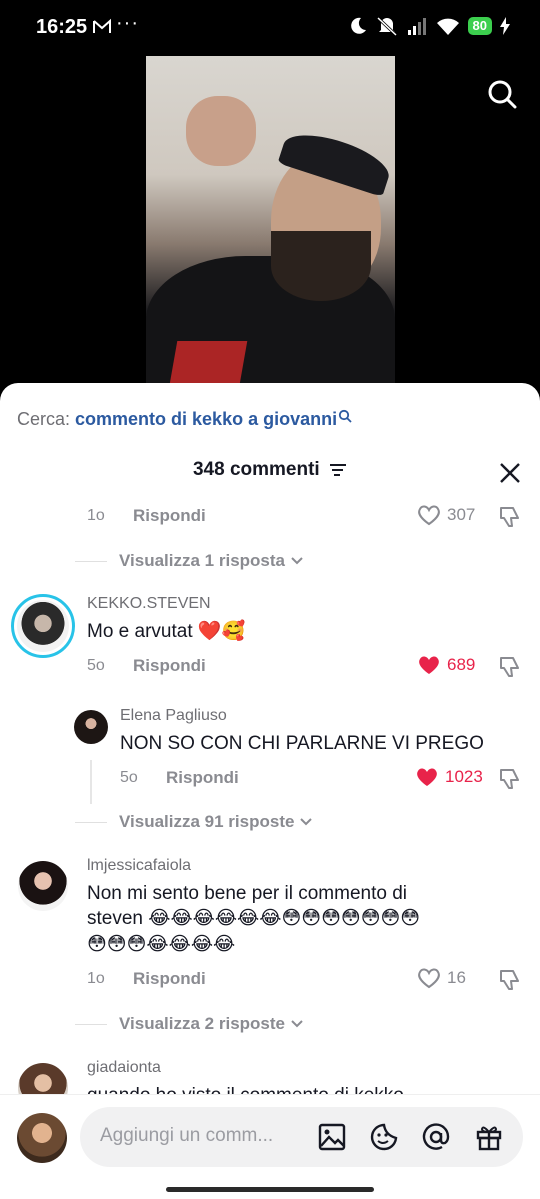 The image size is (540, 1199). Describe the element at coordinates (456, 977) in the screenshot. I see `like-count: 16` at that location.